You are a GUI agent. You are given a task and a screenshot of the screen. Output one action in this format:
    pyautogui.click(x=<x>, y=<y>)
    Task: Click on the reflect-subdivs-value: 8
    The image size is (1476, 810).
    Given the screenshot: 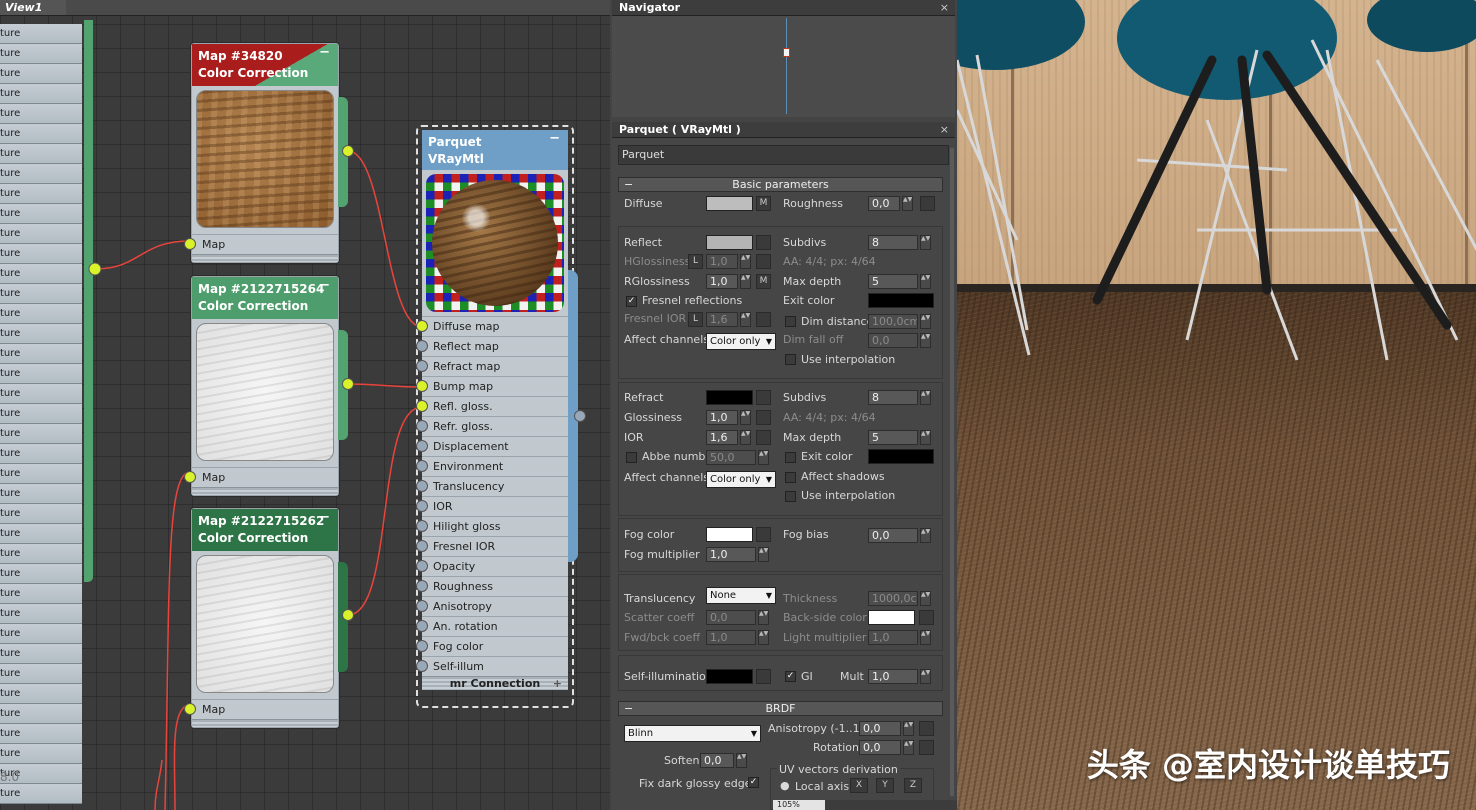 What is the action you would take?
    pyautogui.click(x=893, y=242)
    